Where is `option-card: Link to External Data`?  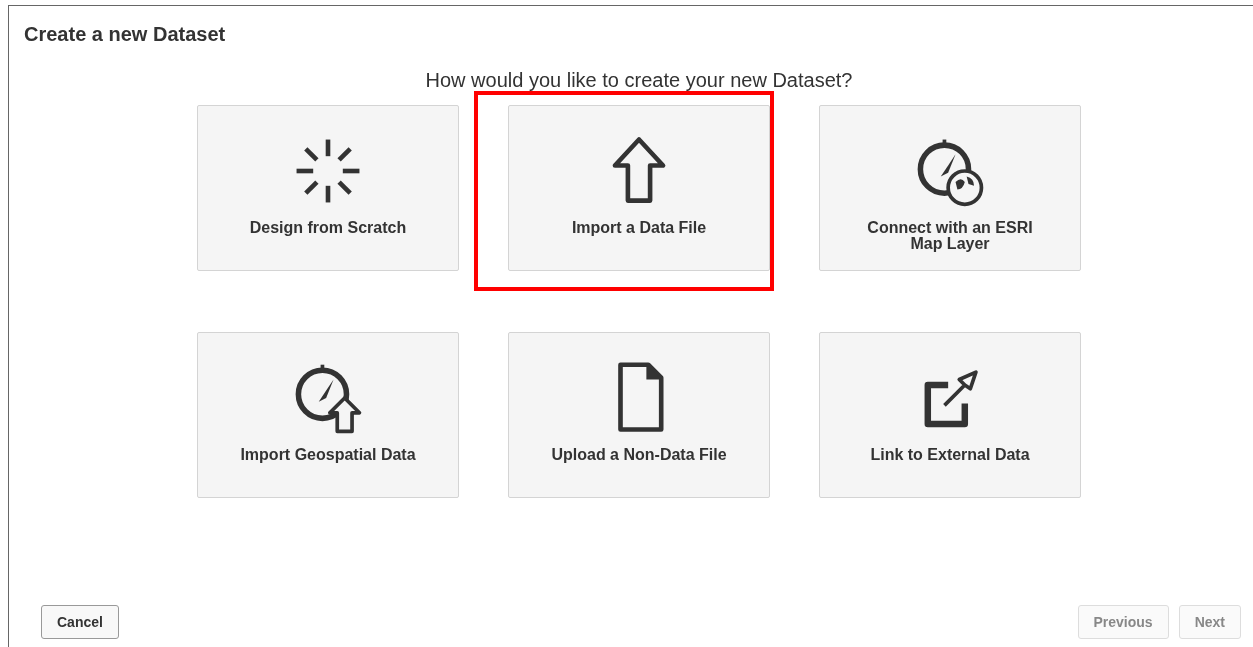
option-card: Link to External Data is located at coordinates (950, 415).